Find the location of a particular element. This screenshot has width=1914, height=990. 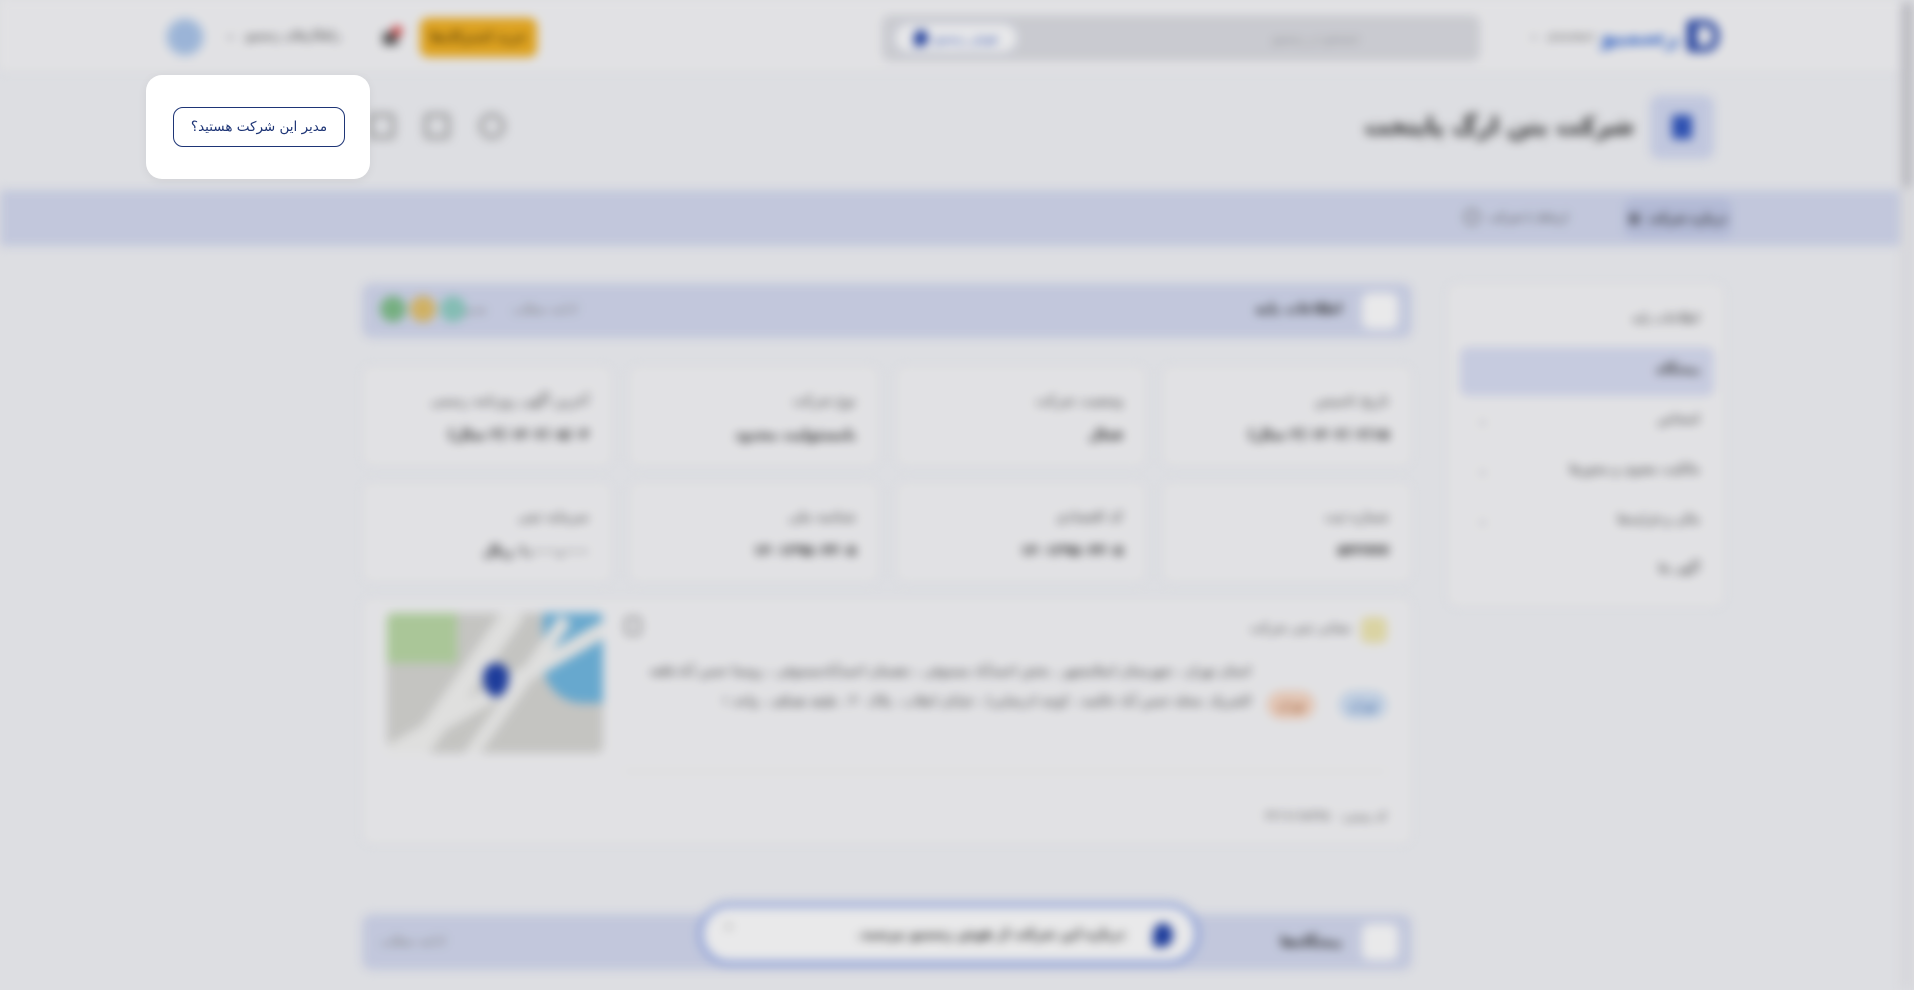

claim-manager-button: مدیر این شرکت هستید؟ is located at coordinates (259, 127).